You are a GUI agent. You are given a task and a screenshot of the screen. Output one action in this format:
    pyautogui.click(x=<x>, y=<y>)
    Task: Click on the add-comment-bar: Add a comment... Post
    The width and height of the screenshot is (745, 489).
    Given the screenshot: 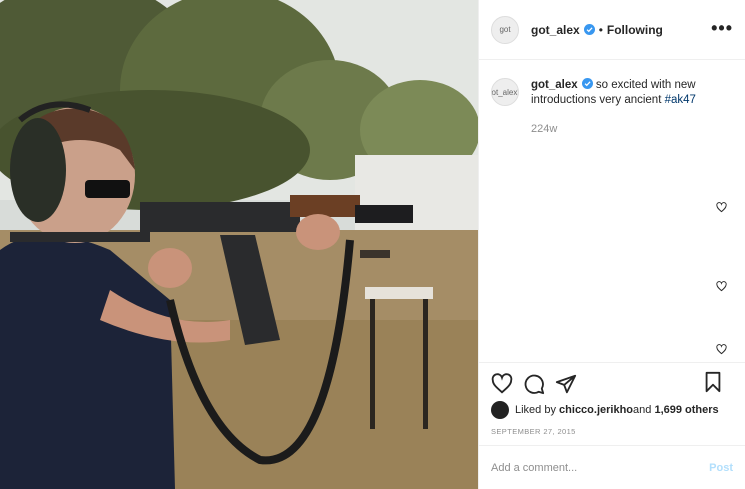 What is the action you would take?
    pyautogui.click(x=612, y=467)
    